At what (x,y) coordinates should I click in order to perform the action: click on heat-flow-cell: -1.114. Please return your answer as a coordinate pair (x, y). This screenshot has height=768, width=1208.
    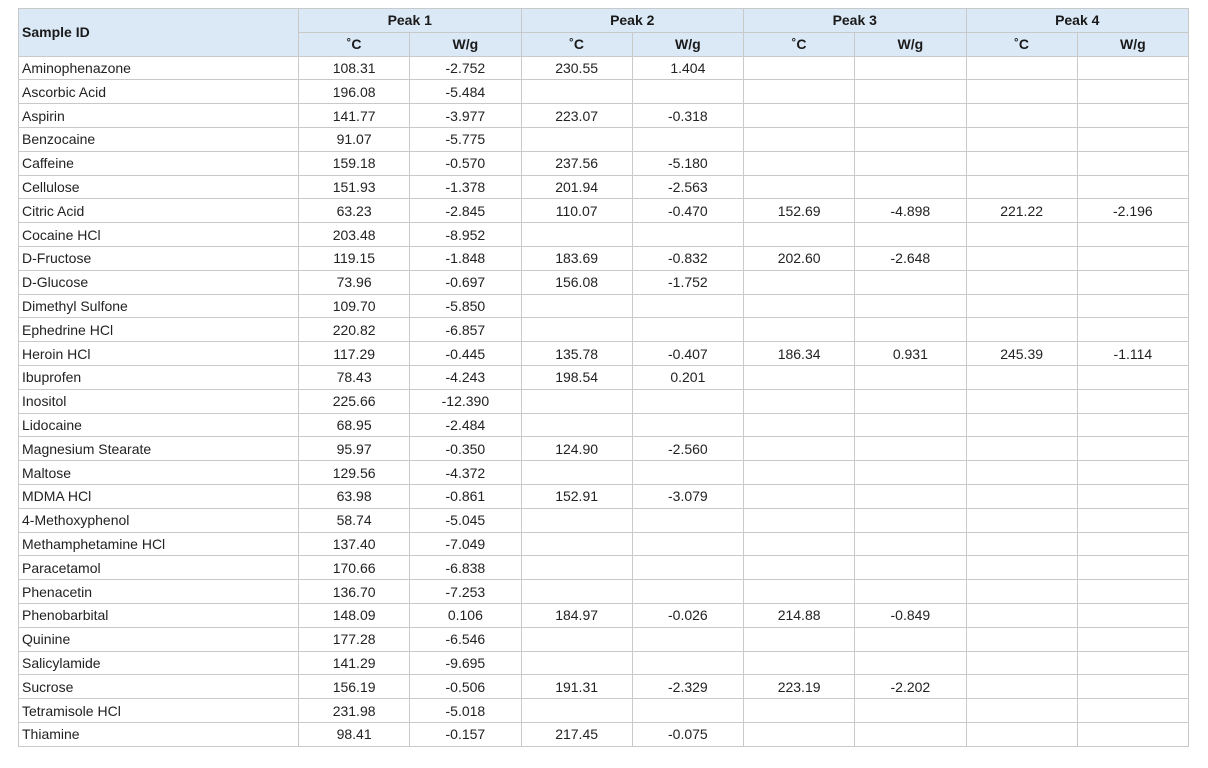
    Looking at the image, I should click on (1133, 353).